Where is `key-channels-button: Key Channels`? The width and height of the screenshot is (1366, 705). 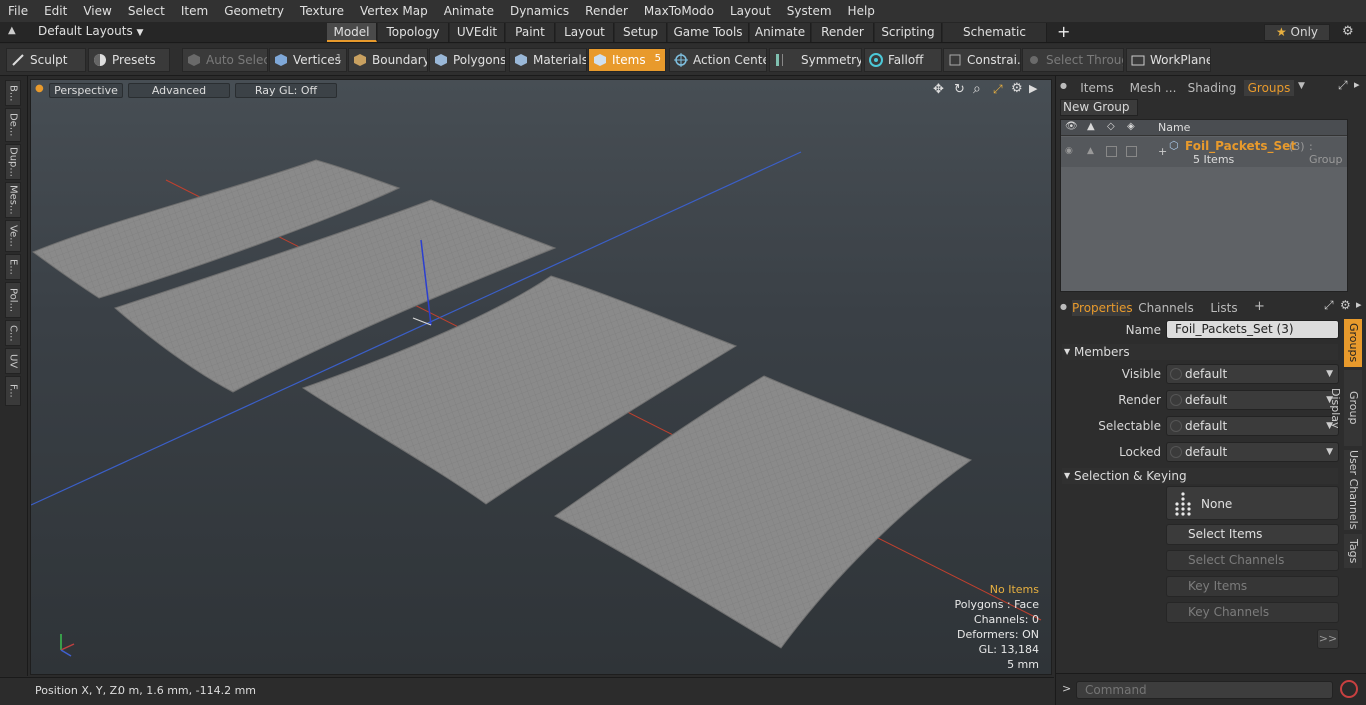
key-channels-button: Key Channels is located at coordinates (1252, 612).